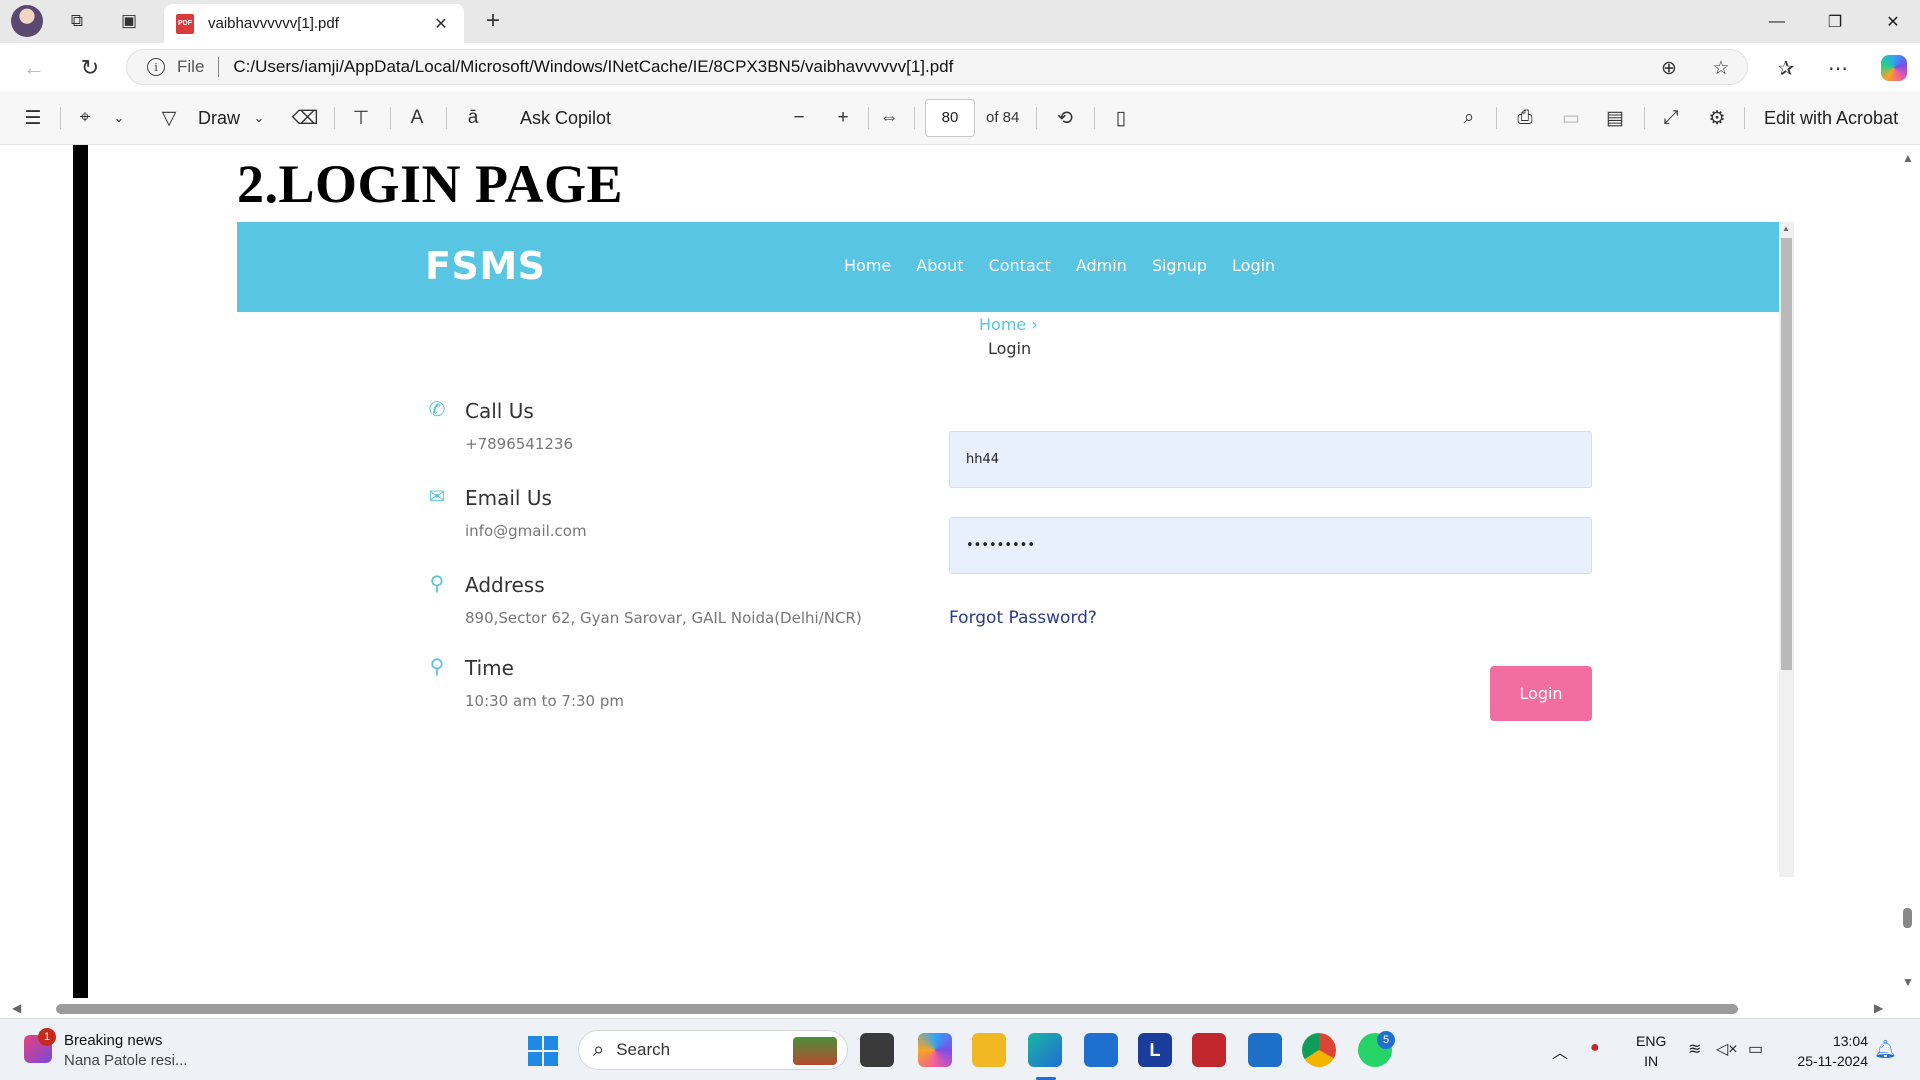 This screenshot has height=1080, width=1920. What do you see at coordinates (713, 1050) in the screenshot?
I see `taskbar-search: ⌕ Search` at bounding box center [713, 1050].